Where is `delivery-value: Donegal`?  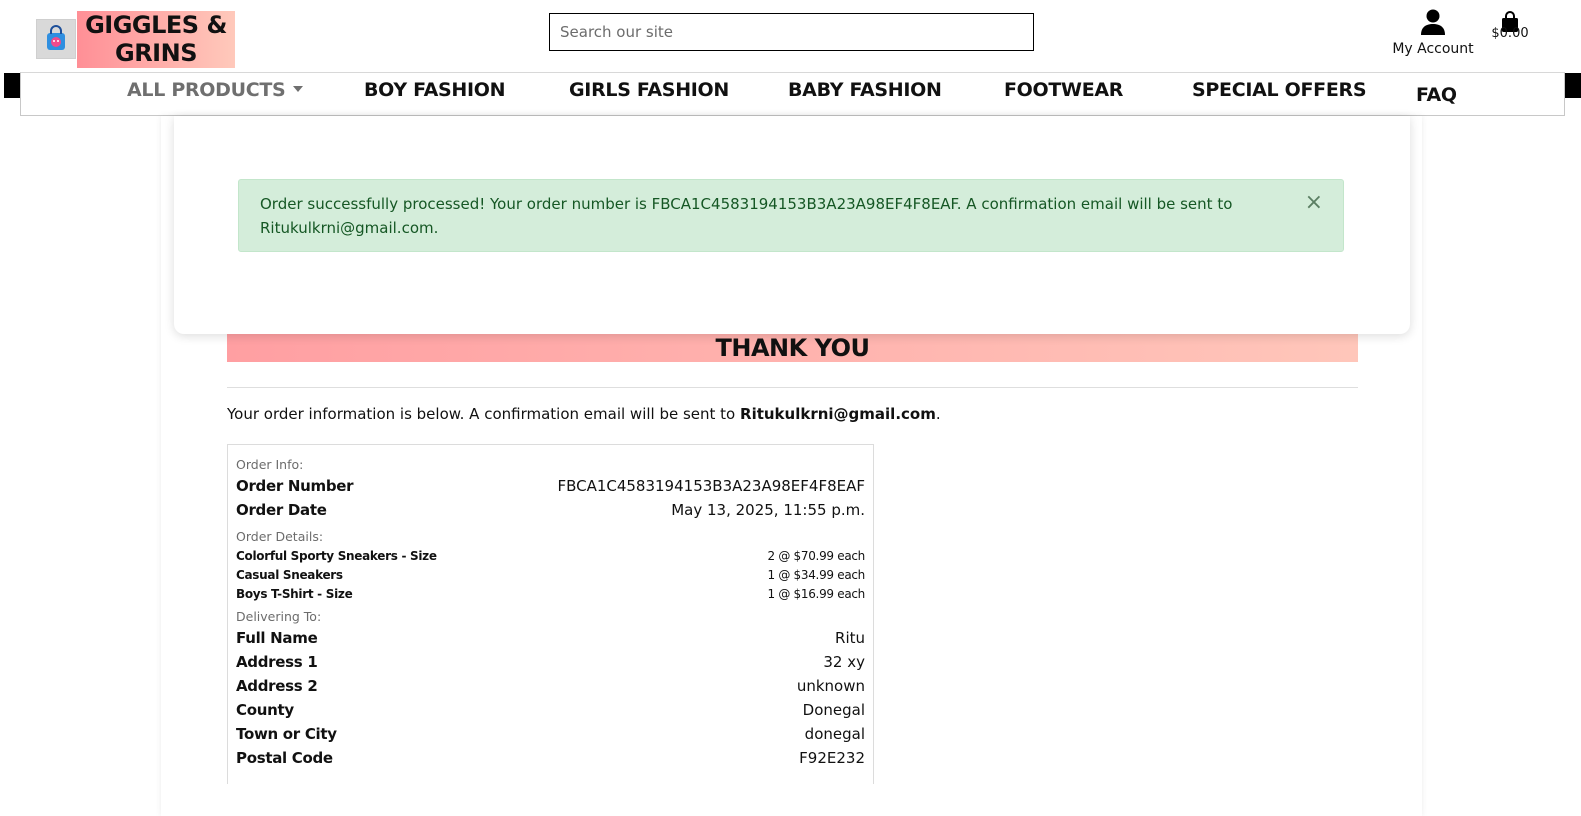
delivery-value: Donegal is located at coordinates (833, 710).